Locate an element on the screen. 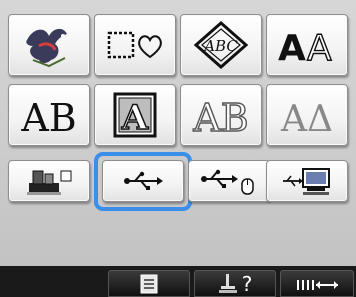 This screenshot has height=297, width=356. frame-shapes-button is located at coordinates (135, 45).